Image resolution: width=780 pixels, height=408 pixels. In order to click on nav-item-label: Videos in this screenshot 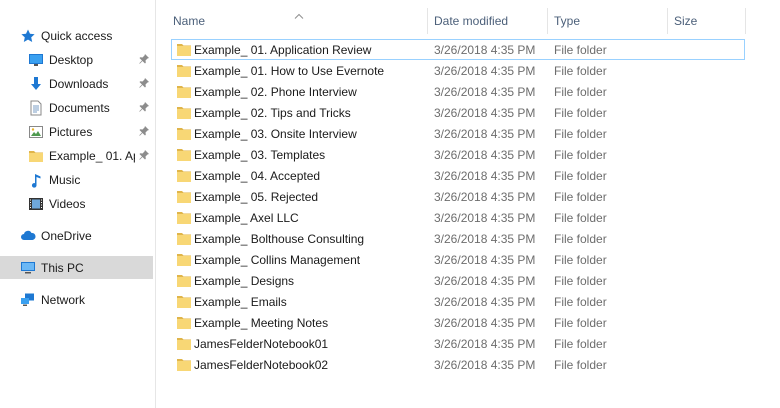, I will do `click(67, 203)`.